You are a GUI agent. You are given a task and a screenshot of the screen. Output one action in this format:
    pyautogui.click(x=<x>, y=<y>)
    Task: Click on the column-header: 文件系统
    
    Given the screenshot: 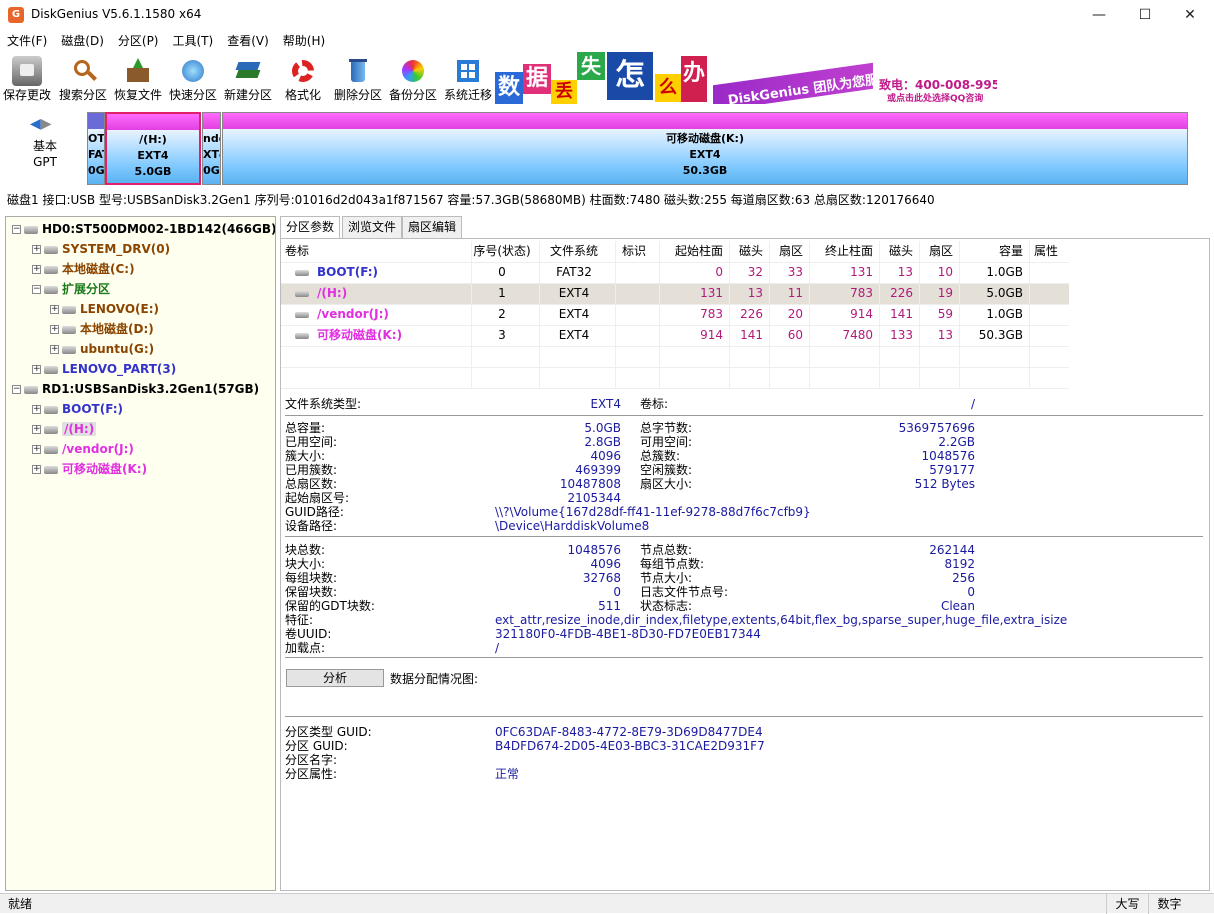 What is the action you would take?
    pyautogui.click(x=574, y=251)
    